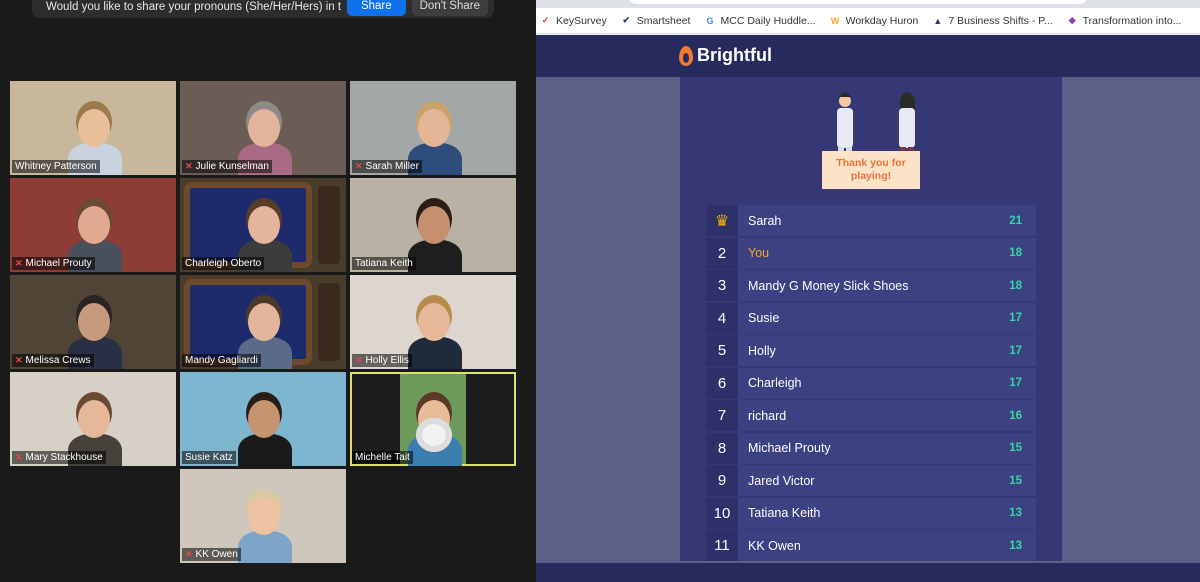 This screenshot has width=1200, height=582. Describe the element at coordinates (58, 360) in the screenshot. I see `participant-name: Melissa Crews` at that location.